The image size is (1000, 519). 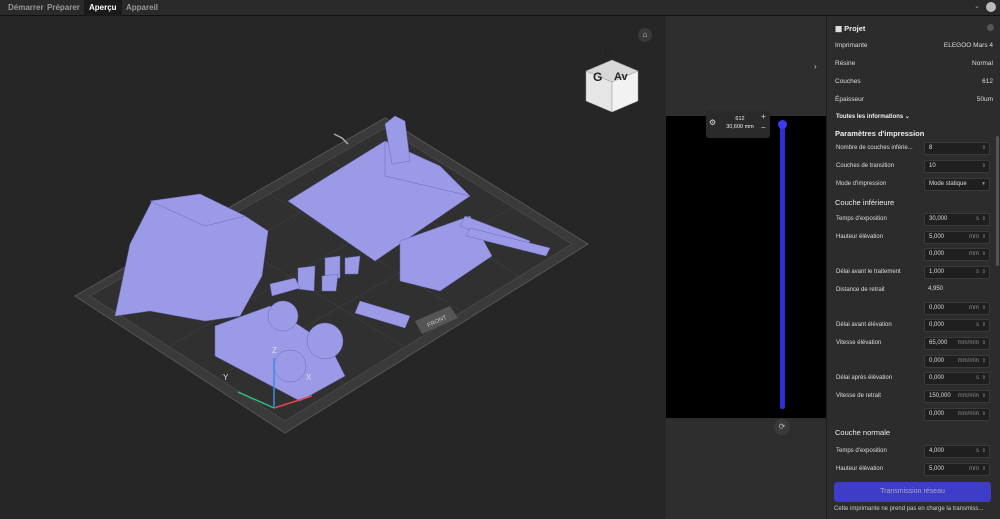 I want to click on params-heading: Paramètres d'impression, so click(x=880, y=133).